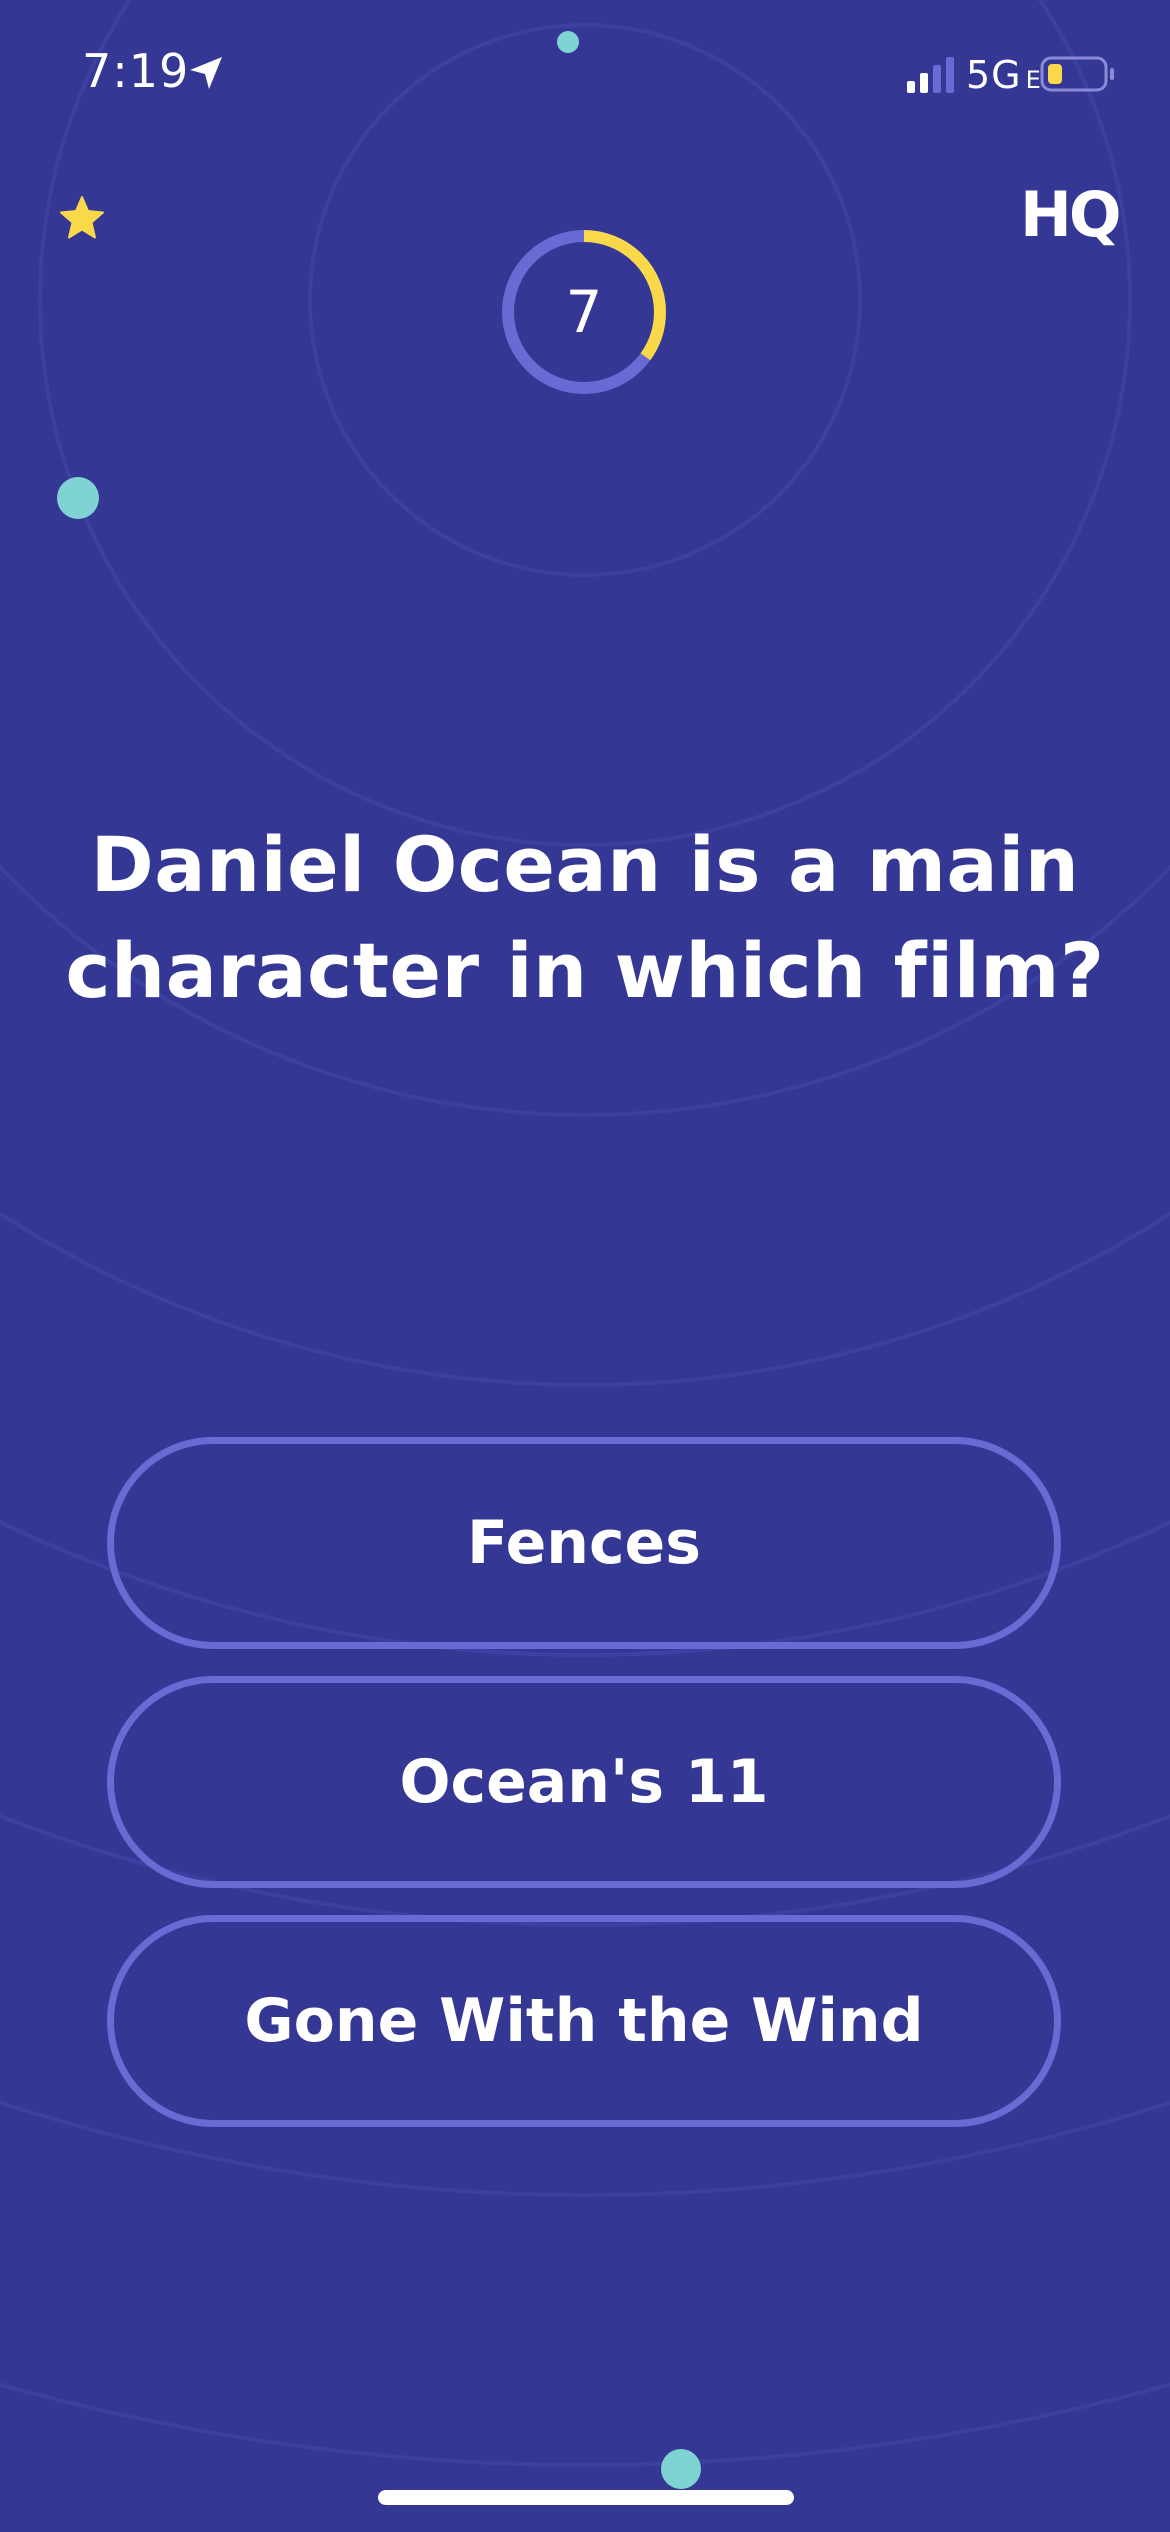  I want to click on countdown-timer: 7, so click(584, 312).